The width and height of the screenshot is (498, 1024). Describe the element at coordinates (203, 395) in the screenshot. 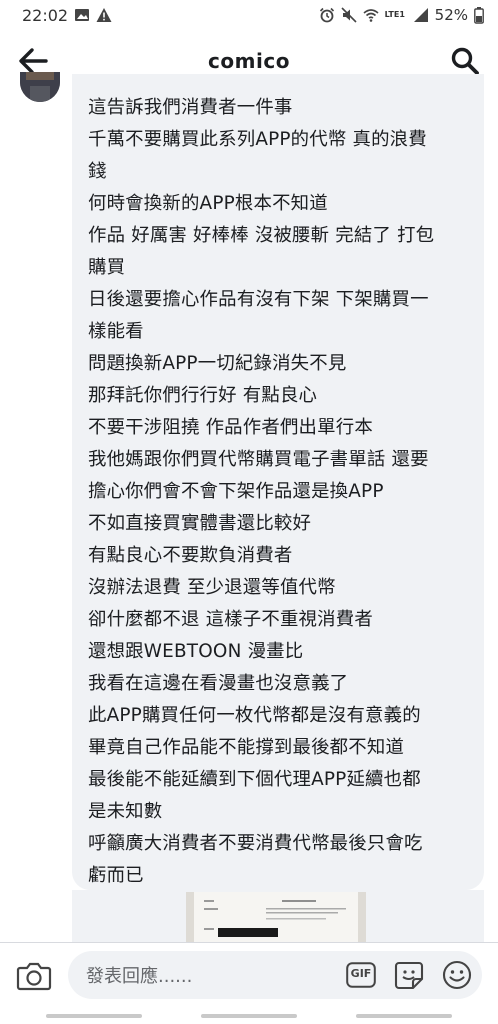

I see `comment-line: 那拜託你們行行好 有點良心` at that location.